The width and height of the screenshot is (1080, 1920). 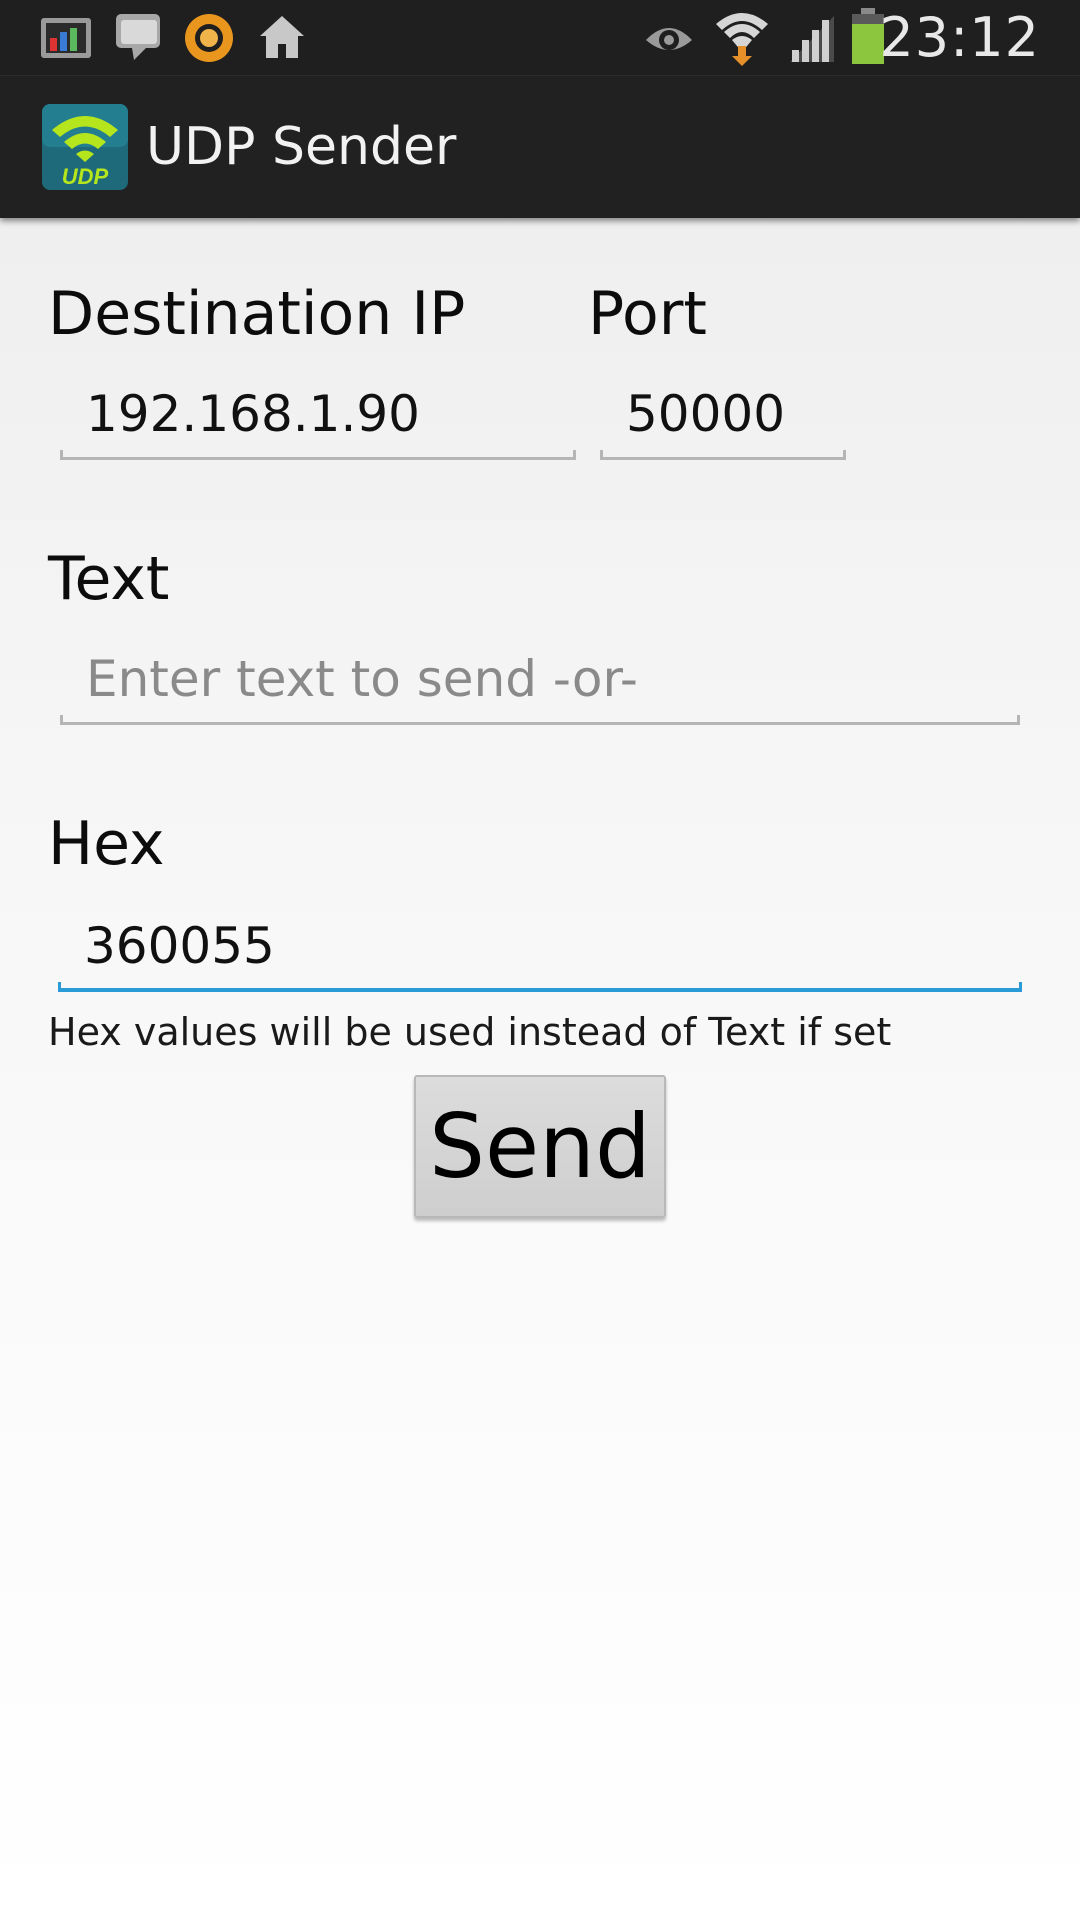 I want to click on destination-ip-field: 192.168.1.90, so click(x=318, y=419).